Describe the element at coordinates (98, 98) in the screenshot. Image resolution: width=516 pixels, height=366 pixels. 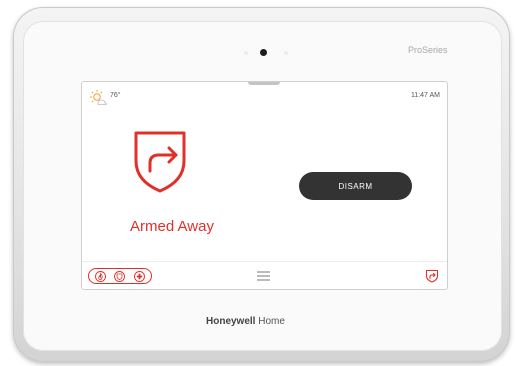
I see `sun-cloud-icon` at that location.